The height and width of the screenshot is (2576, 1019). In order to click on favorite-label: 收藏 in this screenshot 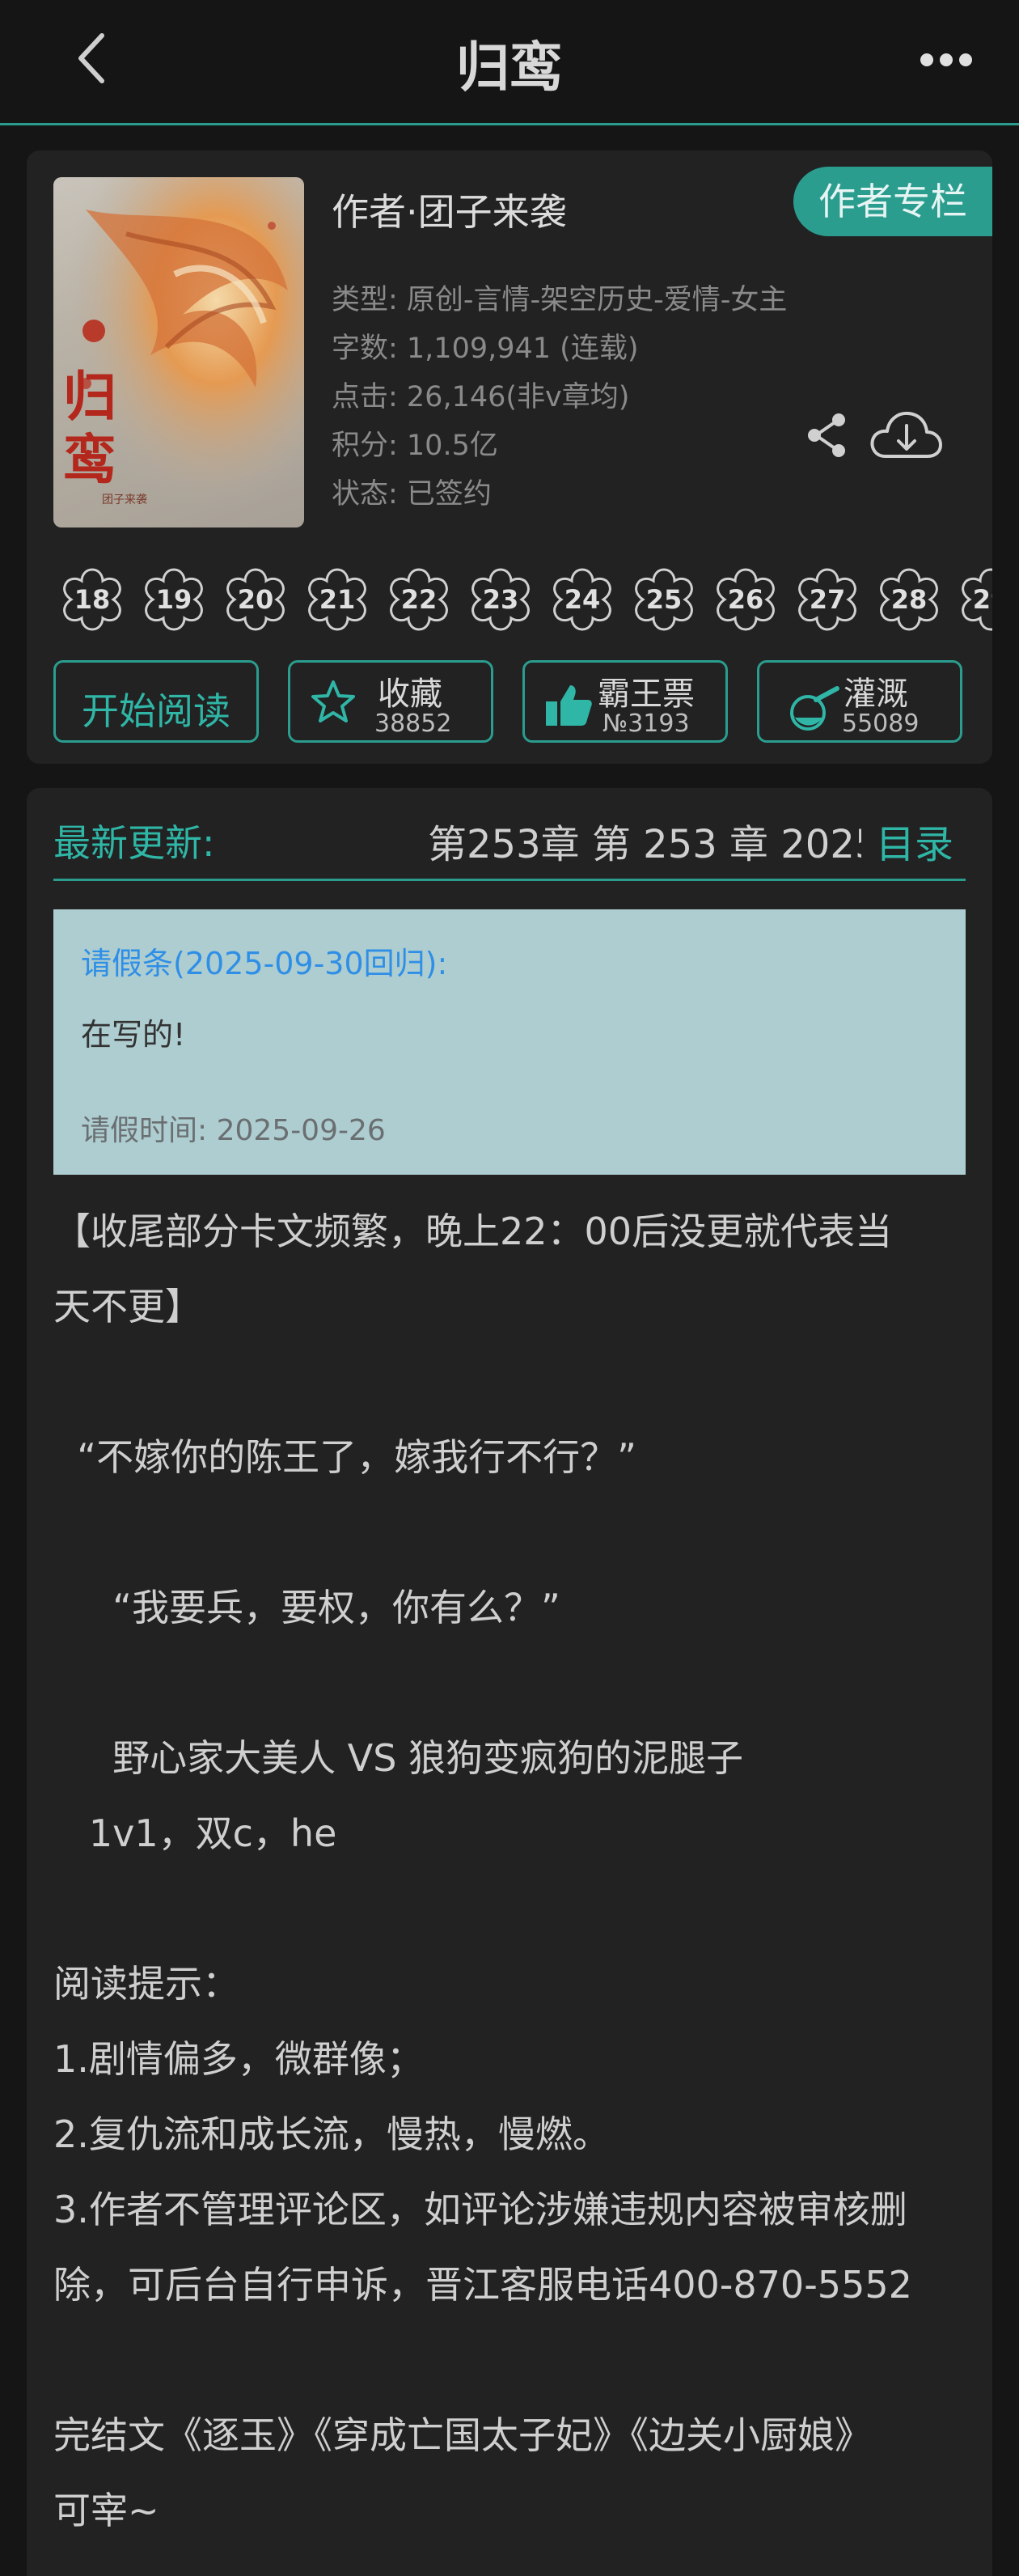, I will do `click(410, 694)`.